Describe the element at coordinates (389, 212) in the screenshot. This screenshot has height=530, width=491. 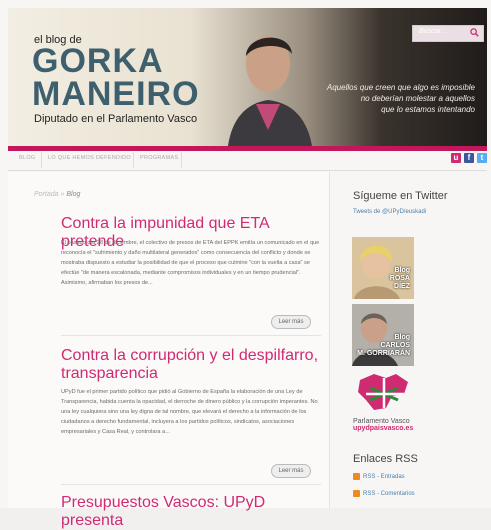
I see `twitter-feed-link: Tweets de @UPyD/euskadi` at that location.